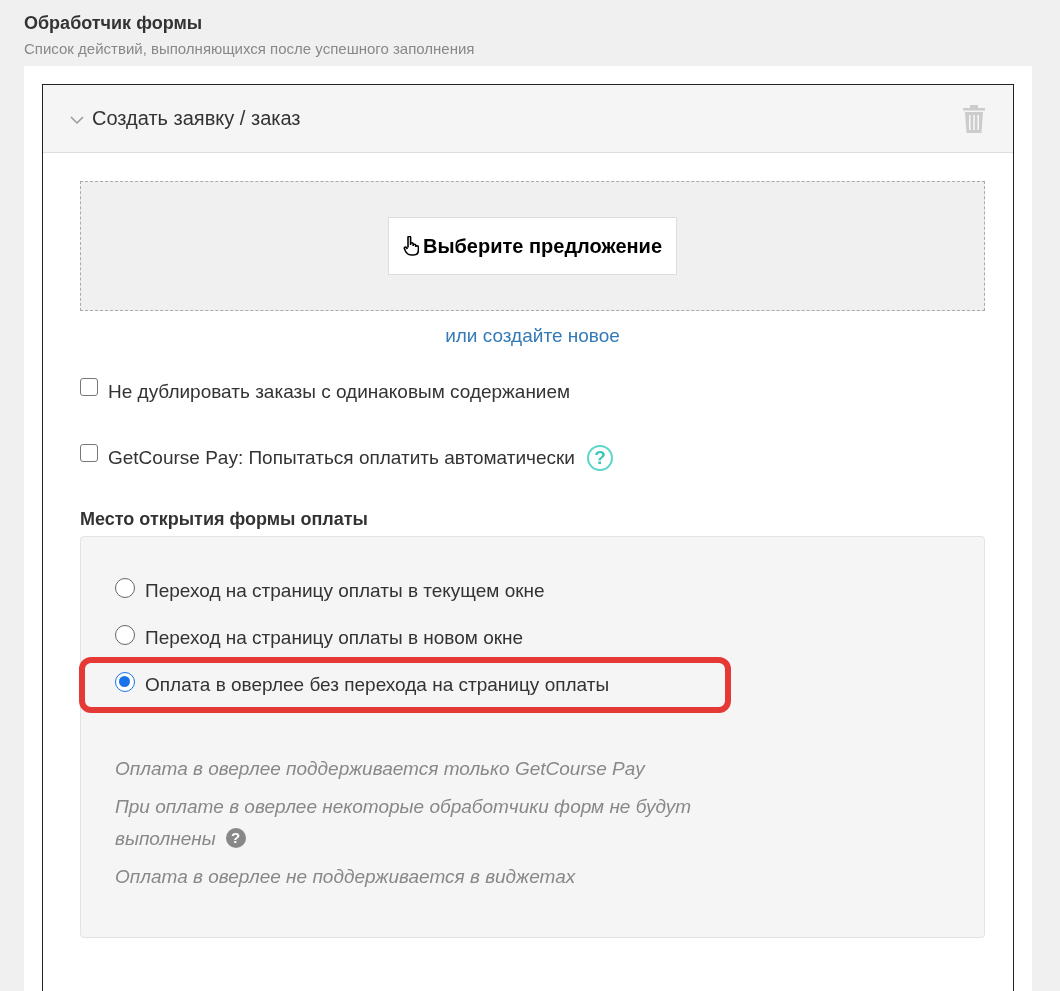 This screenshot has width=1060, height=991. What do you see at coordinates (250, 49) in the screenshot?
I see `section-subtitle: Список действий, выполняющихся после успешного заполнения` at bounding box center [250, 49].